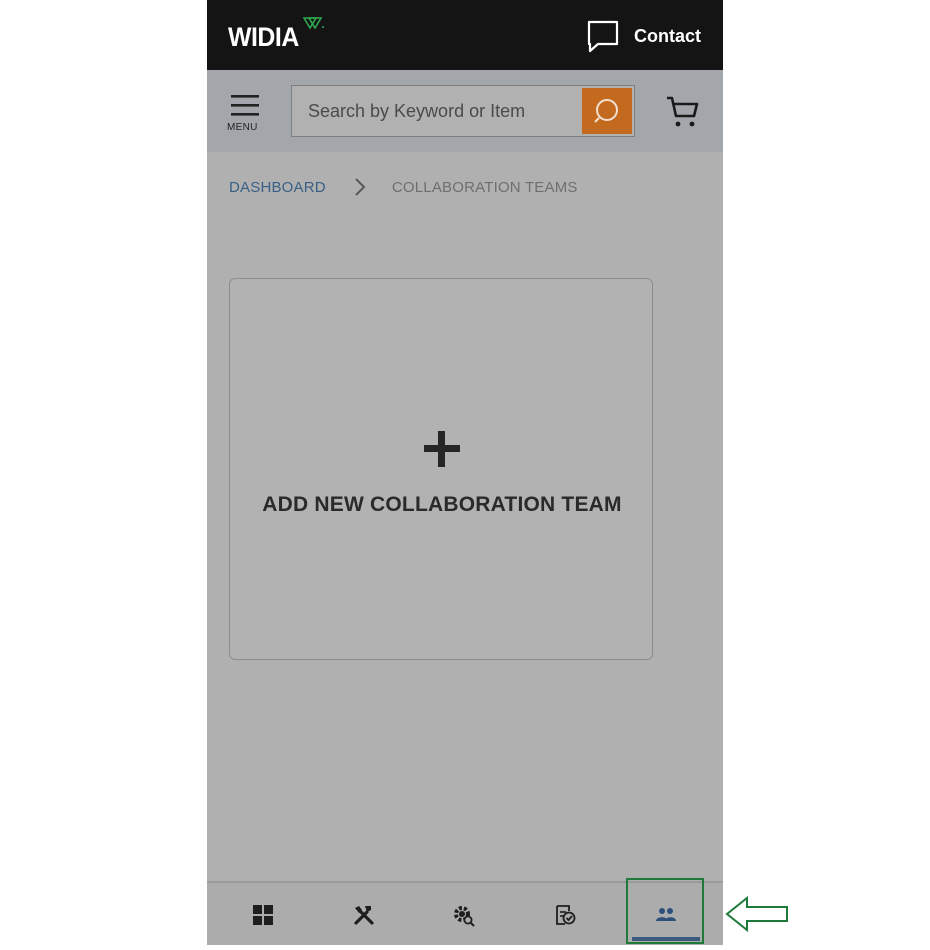 The width and height of the screenshot is (930, 950). I want to click on add-collaboration-team-label: ADD NEW COLLABORATION TEAM, so click(442, 504).